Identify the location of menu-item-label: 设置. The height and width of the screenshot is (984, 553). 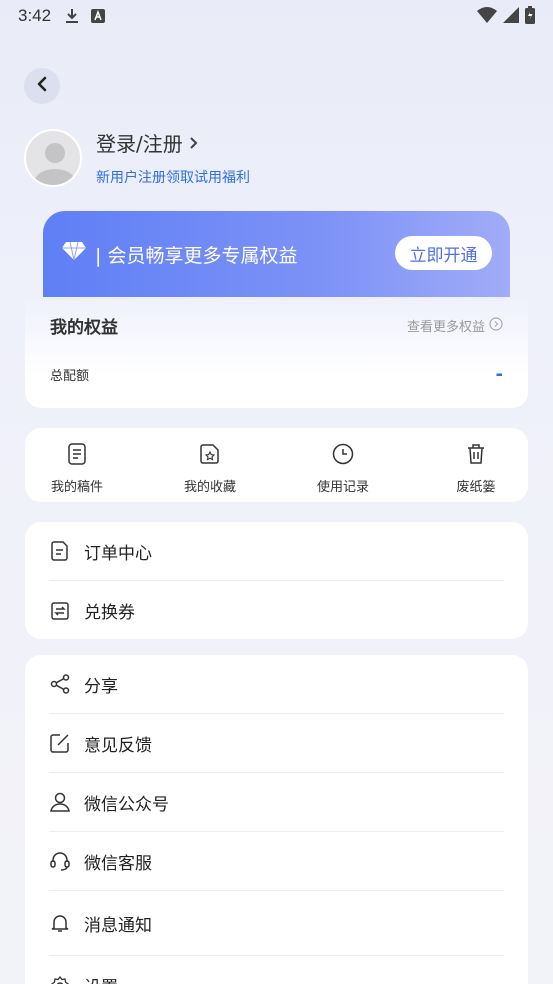
(101, 978).